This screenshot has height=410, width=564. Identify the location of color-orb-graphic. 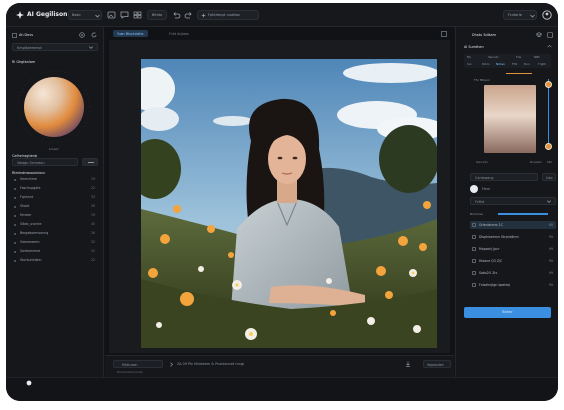
(54, 107).